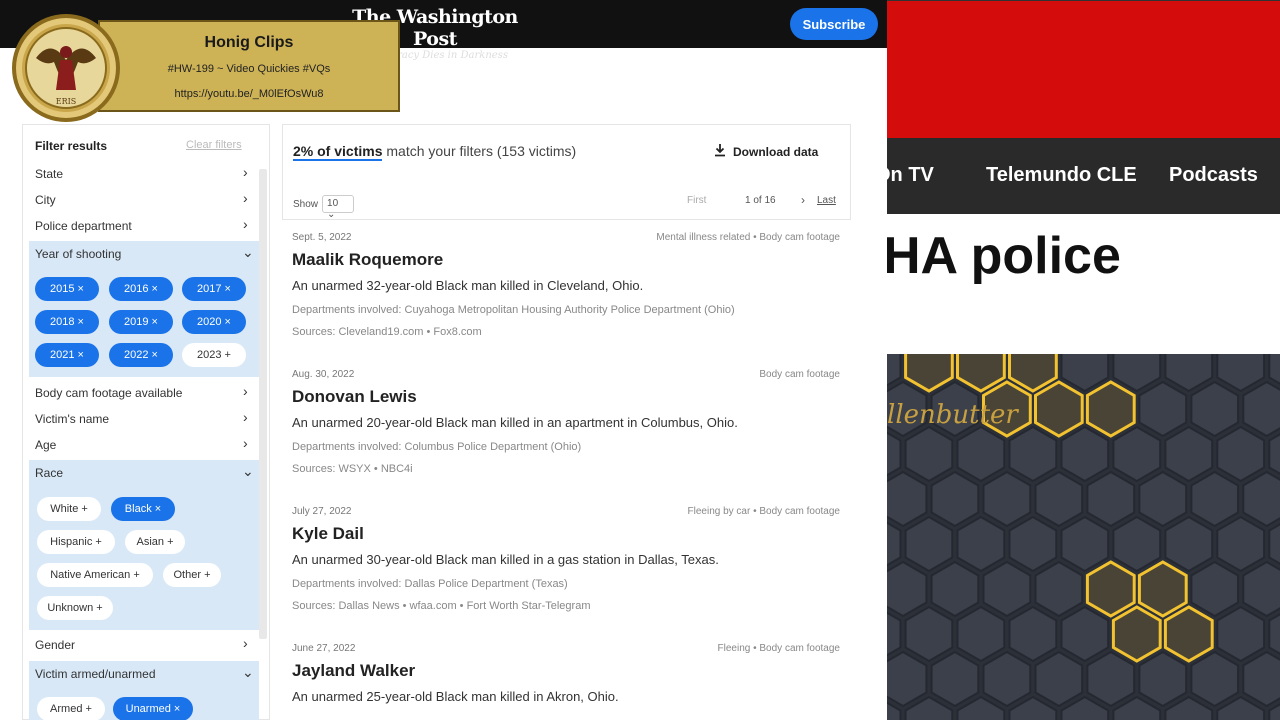 This screenshot has width=1280, height=720. What do you see at coordinates (328, 534) in the screenshot?
I see `victim-name: Kyle Dail` at bounding box center [328, 534].